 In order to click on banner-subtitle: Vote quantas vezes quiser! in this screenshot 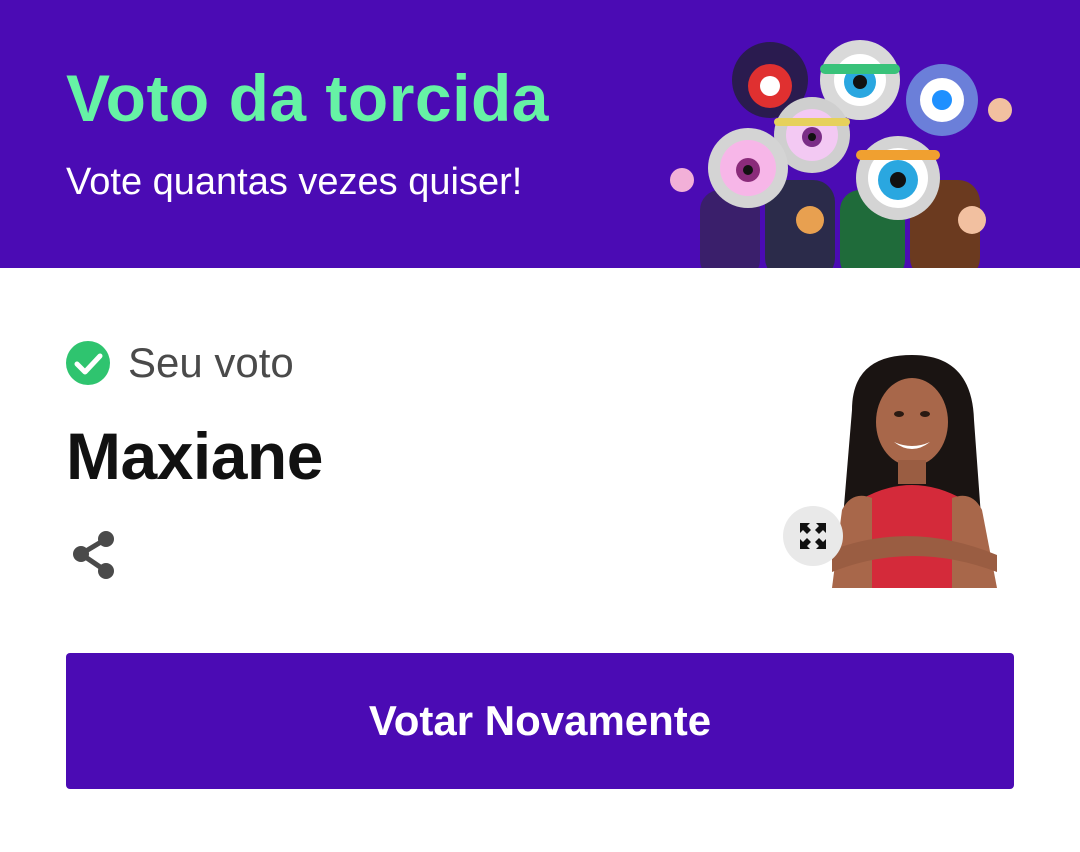, I will do `click(294, 182)`.